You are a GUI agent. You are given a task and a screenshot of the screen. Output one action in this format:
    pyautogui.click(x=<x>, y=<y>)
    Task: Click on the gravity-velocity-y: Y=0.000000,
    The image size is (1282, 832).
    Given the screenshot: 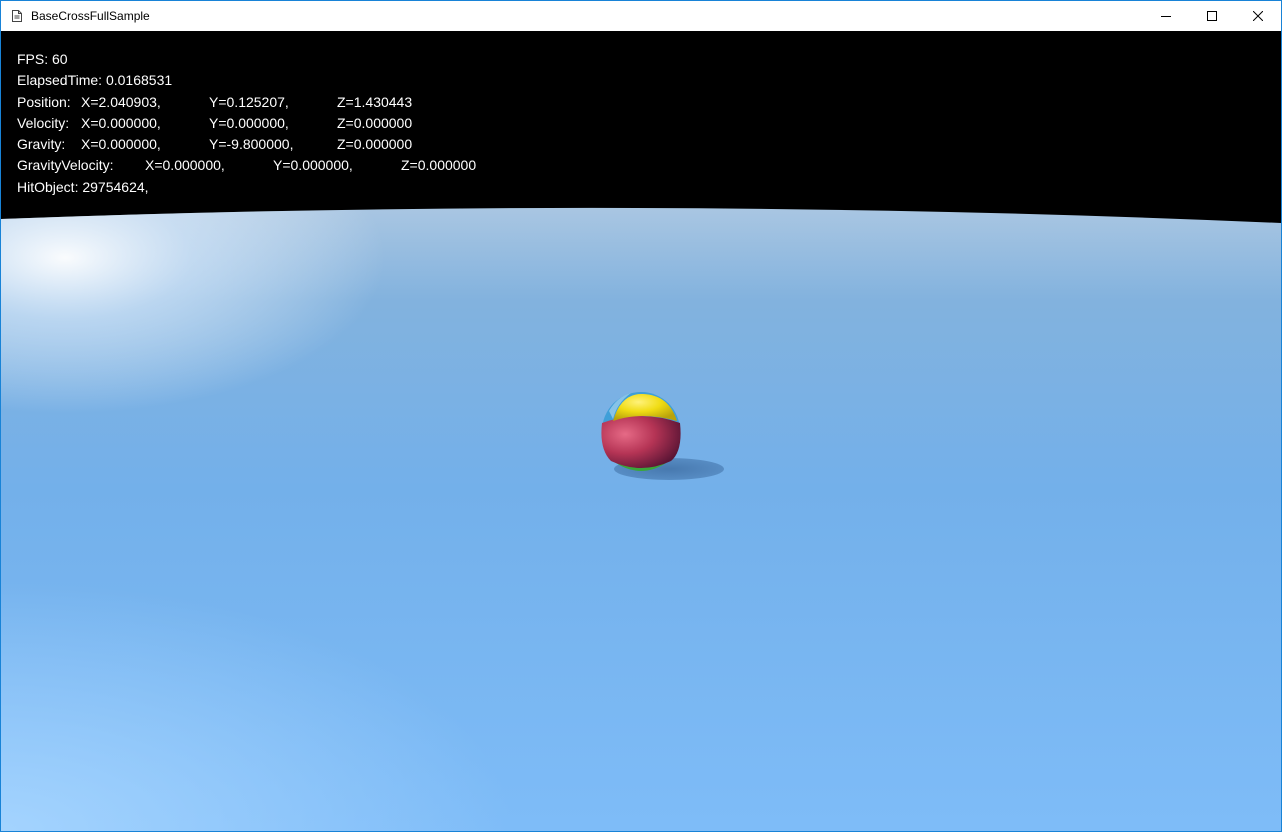 What is the action you would take?
    pyautogui.click(x=313, y=165)
    